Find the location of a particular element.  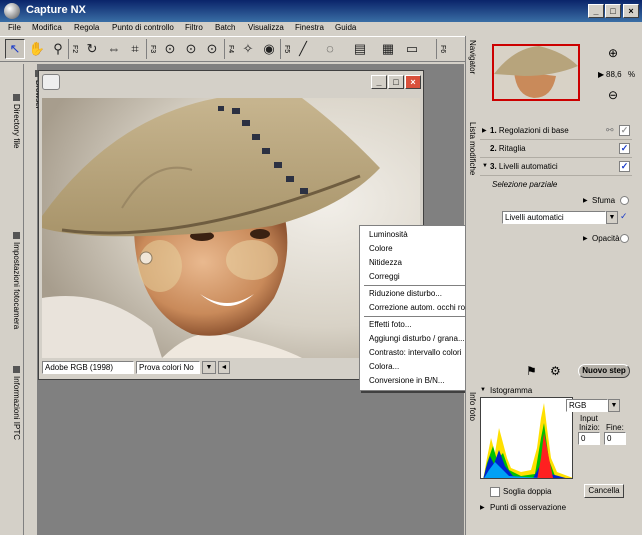

fill-icon: ▦ is located at coordinates (388, 49).